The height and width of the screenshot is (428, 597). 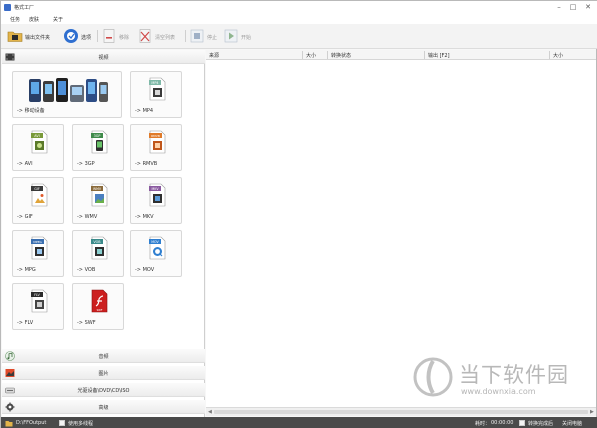 I want to click on category-audio-label: 音频, so click(x=103, y=357).